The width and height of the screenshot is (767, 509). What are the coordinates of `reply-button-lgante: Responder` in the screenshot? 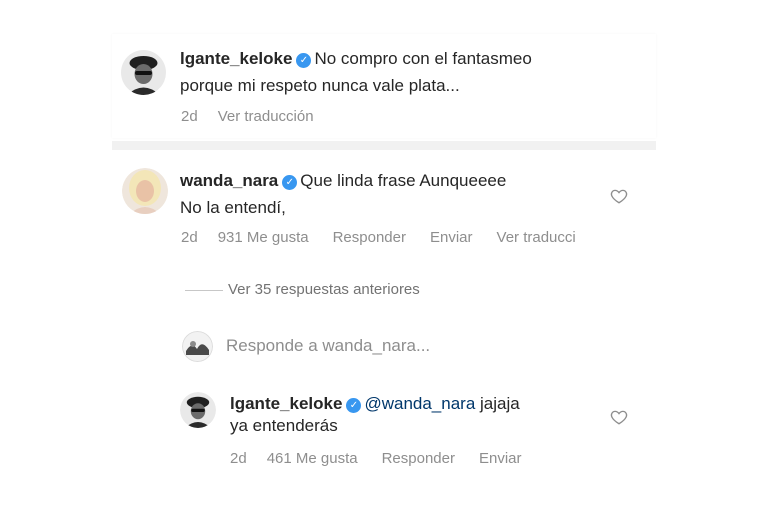 It's located at (418, 458).